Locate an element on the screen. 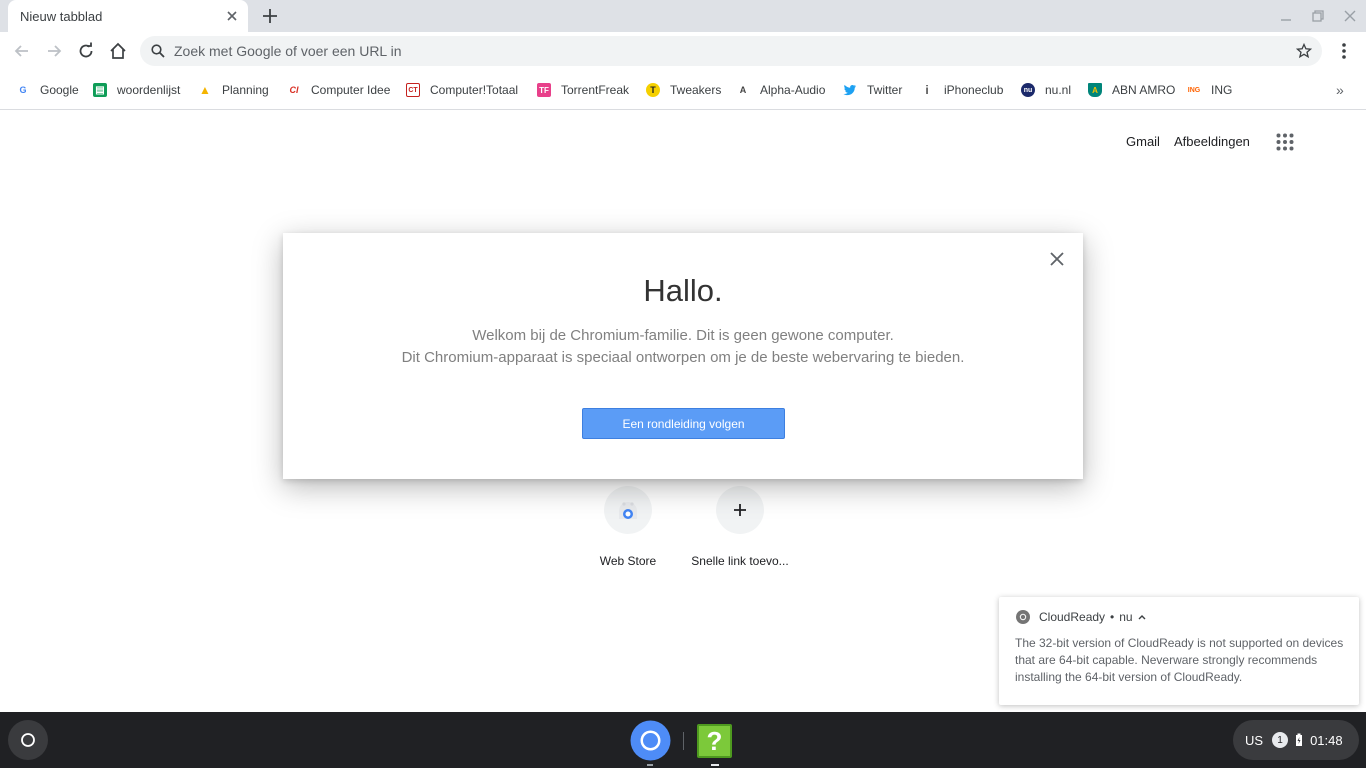  omnibox-input is located at coordinates (724, 51).